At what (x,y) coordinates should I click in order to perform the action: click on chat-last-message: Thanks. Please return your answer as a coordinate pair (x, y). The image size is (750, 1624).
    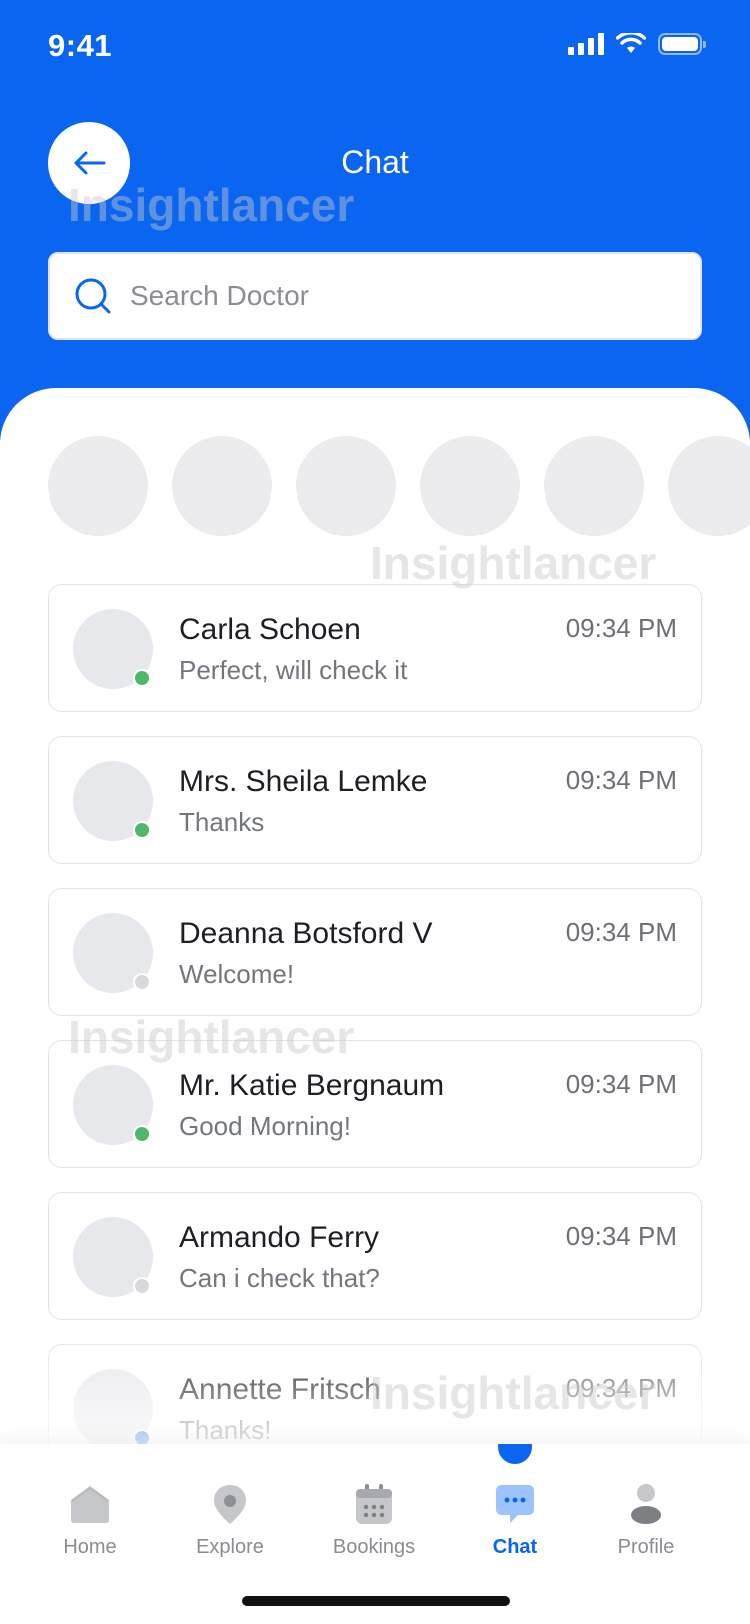
    Looking at the image, I should click on (222, 822).